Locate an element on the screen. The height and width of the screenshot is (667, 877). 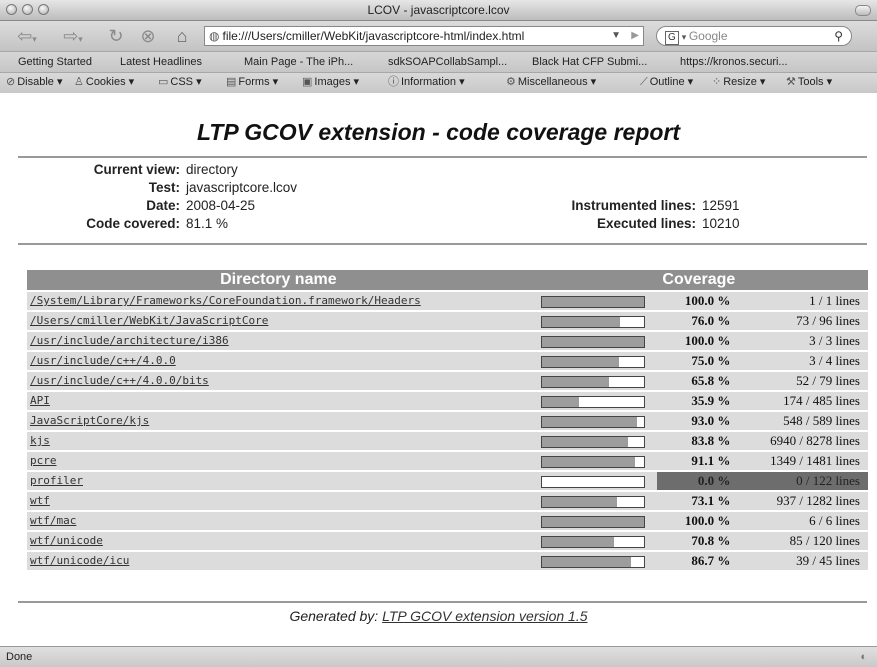
webdev-images: ▣ Images ▾ is located at coordinates (330, 82).